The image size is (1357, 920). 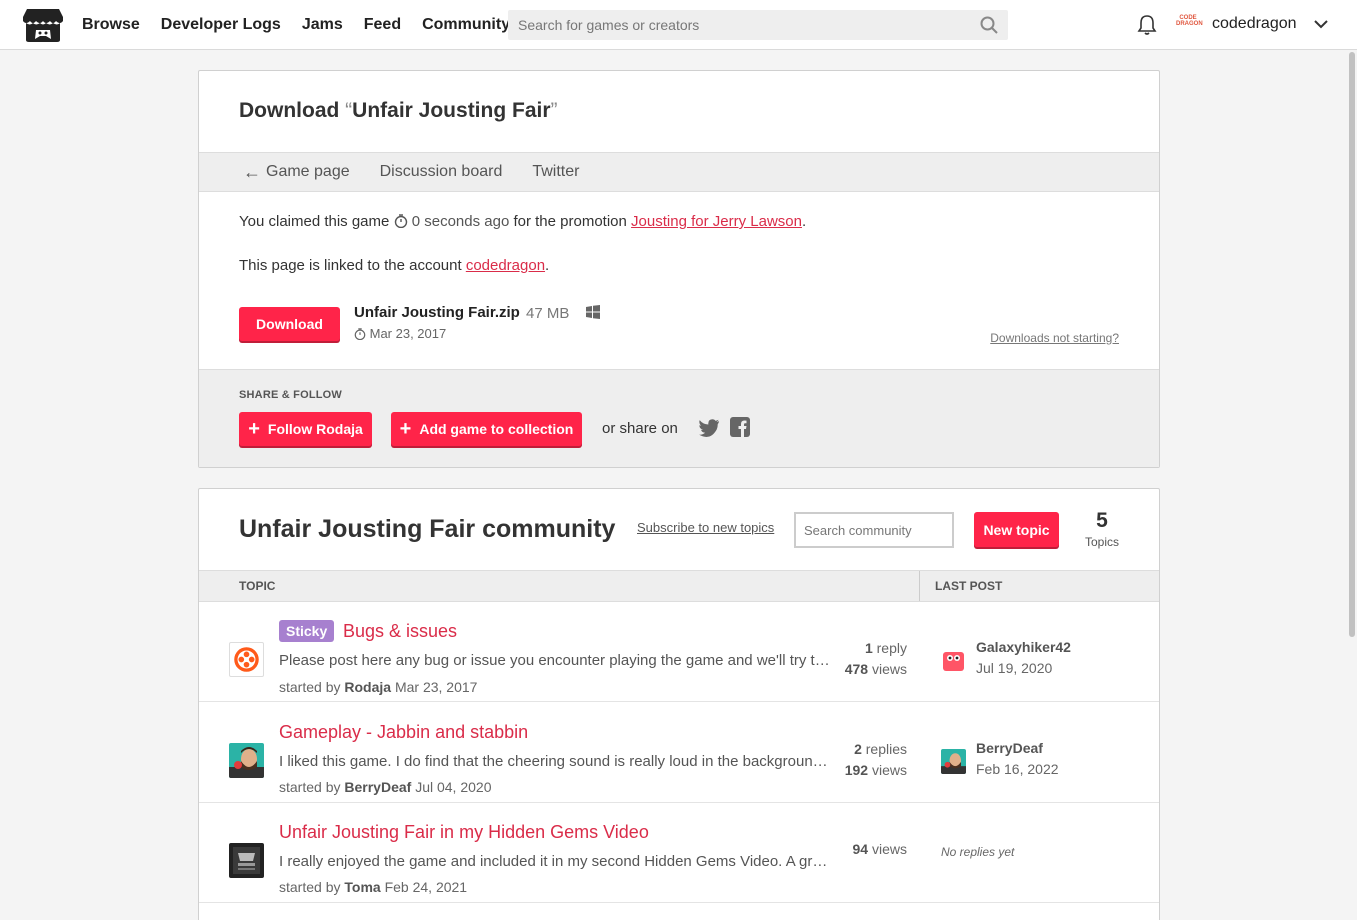 What do you see at coordinates (554, 110) in the screenshot?
I see `title-close-quote: ”` at bounding box center [554, 110].